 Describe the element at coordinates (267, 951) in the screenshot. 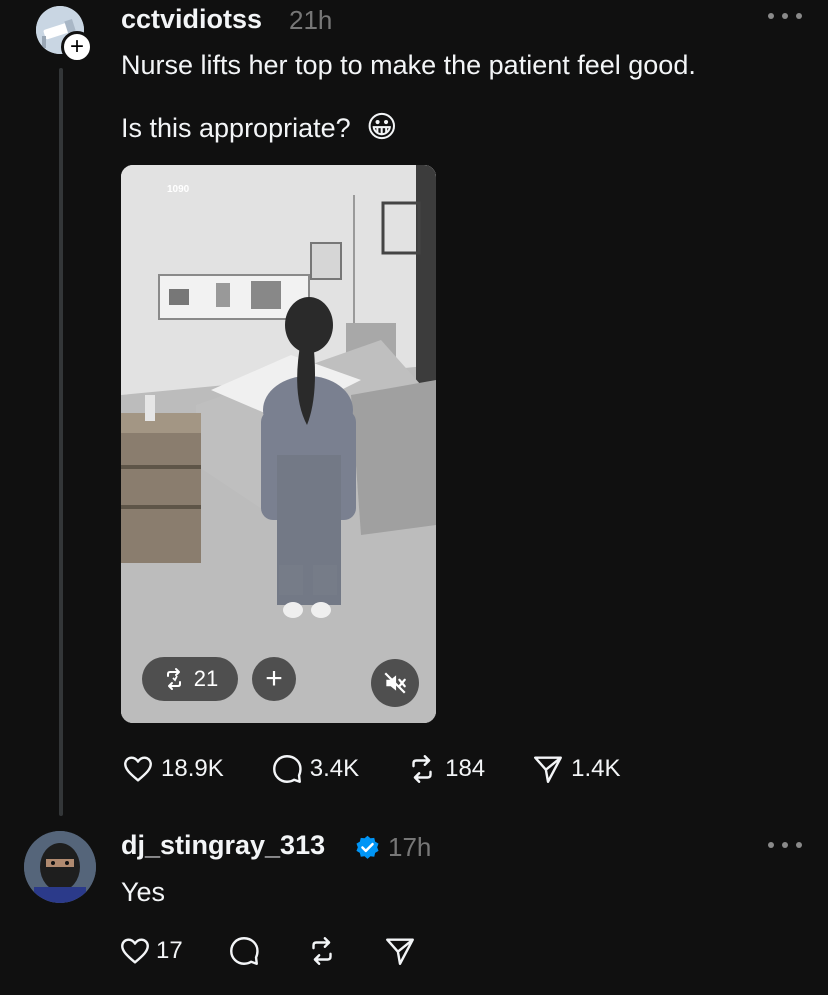

I see `reply-actions: 17` at that location.